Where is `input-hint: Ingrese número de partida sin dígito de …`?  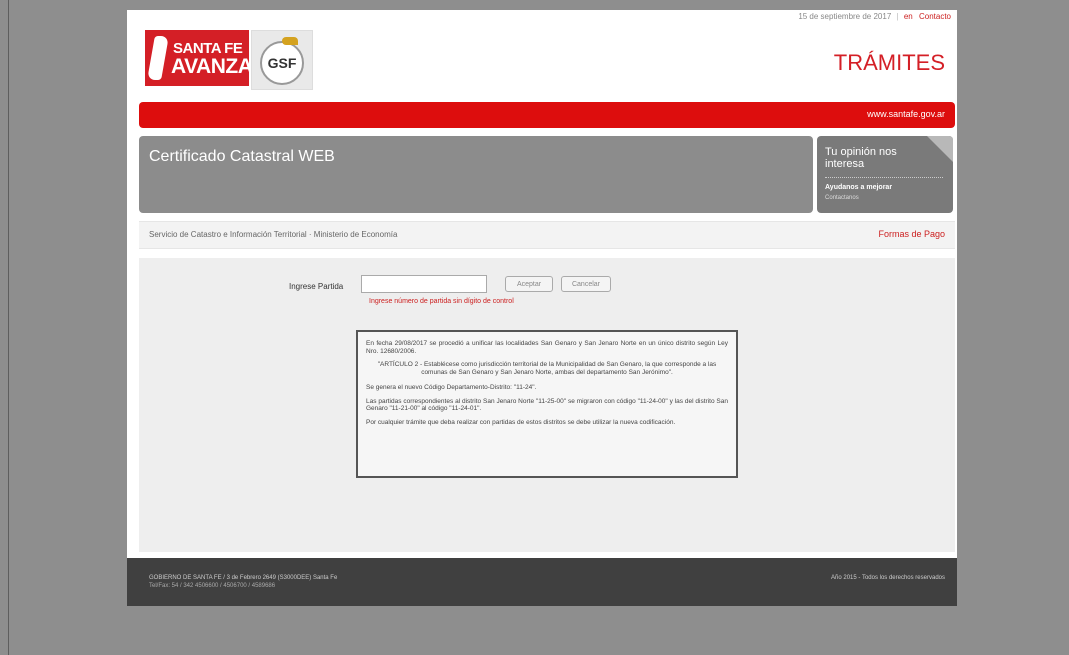
input-hint: Ingrese número de partida sin dígito de … is located at coordinates (441, 301).